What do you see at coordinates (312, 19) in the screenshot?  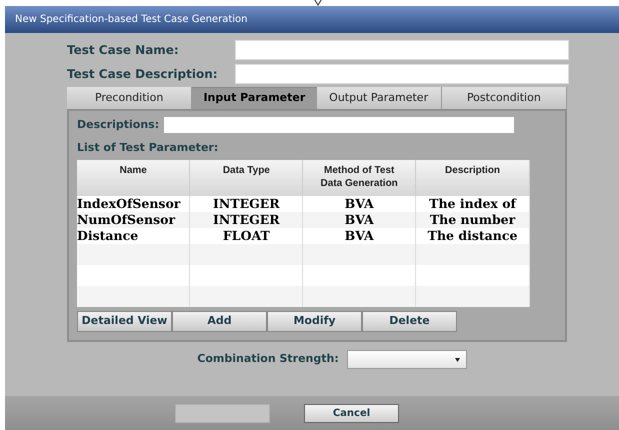 I see `window-title: New Specification-based Test Case Generation` at bounding box center [312, 19].